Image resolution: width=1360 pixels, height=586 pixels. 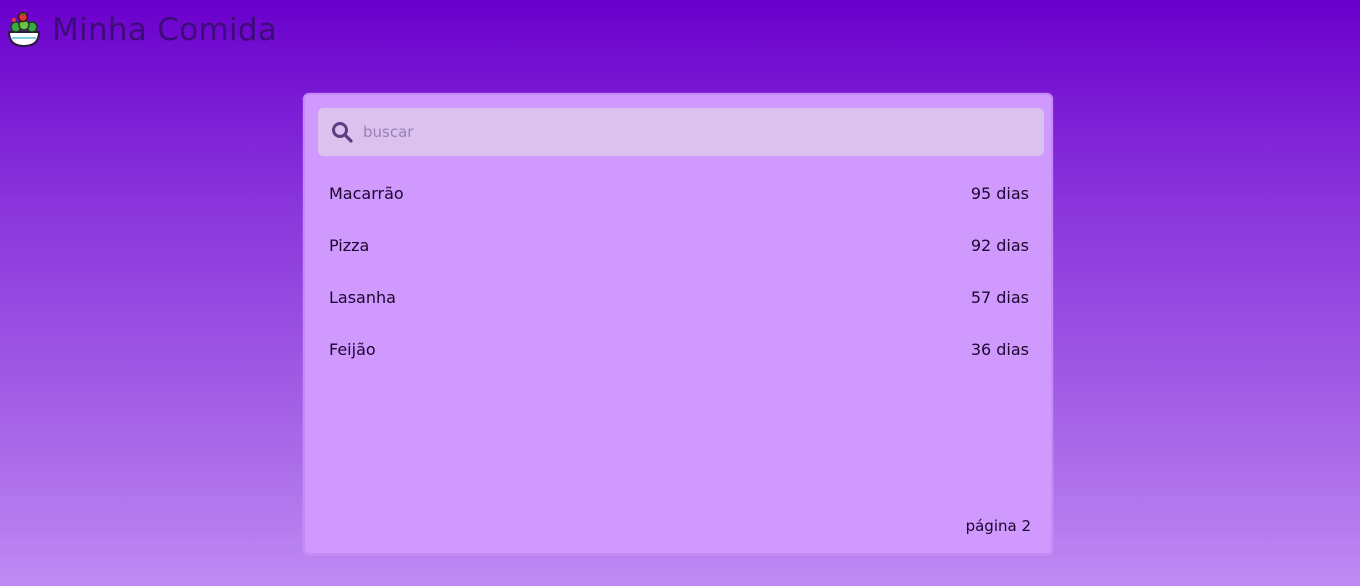 What do you see at coordinates (679, 349) in the screenshot?
I see `list-item: Feijão 36 dias` at bounding box center [679, 349].